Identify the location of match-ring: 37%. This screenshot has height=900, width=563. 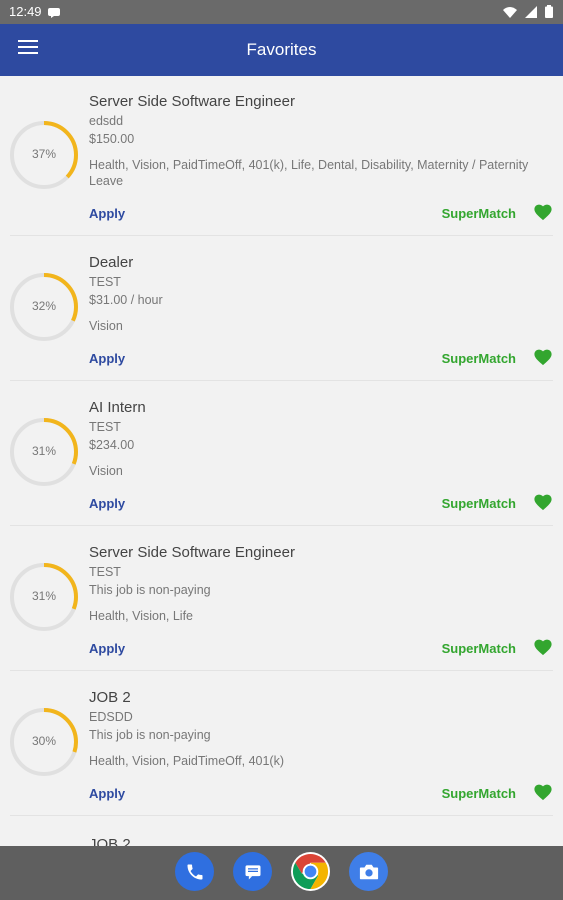
(44, 155).